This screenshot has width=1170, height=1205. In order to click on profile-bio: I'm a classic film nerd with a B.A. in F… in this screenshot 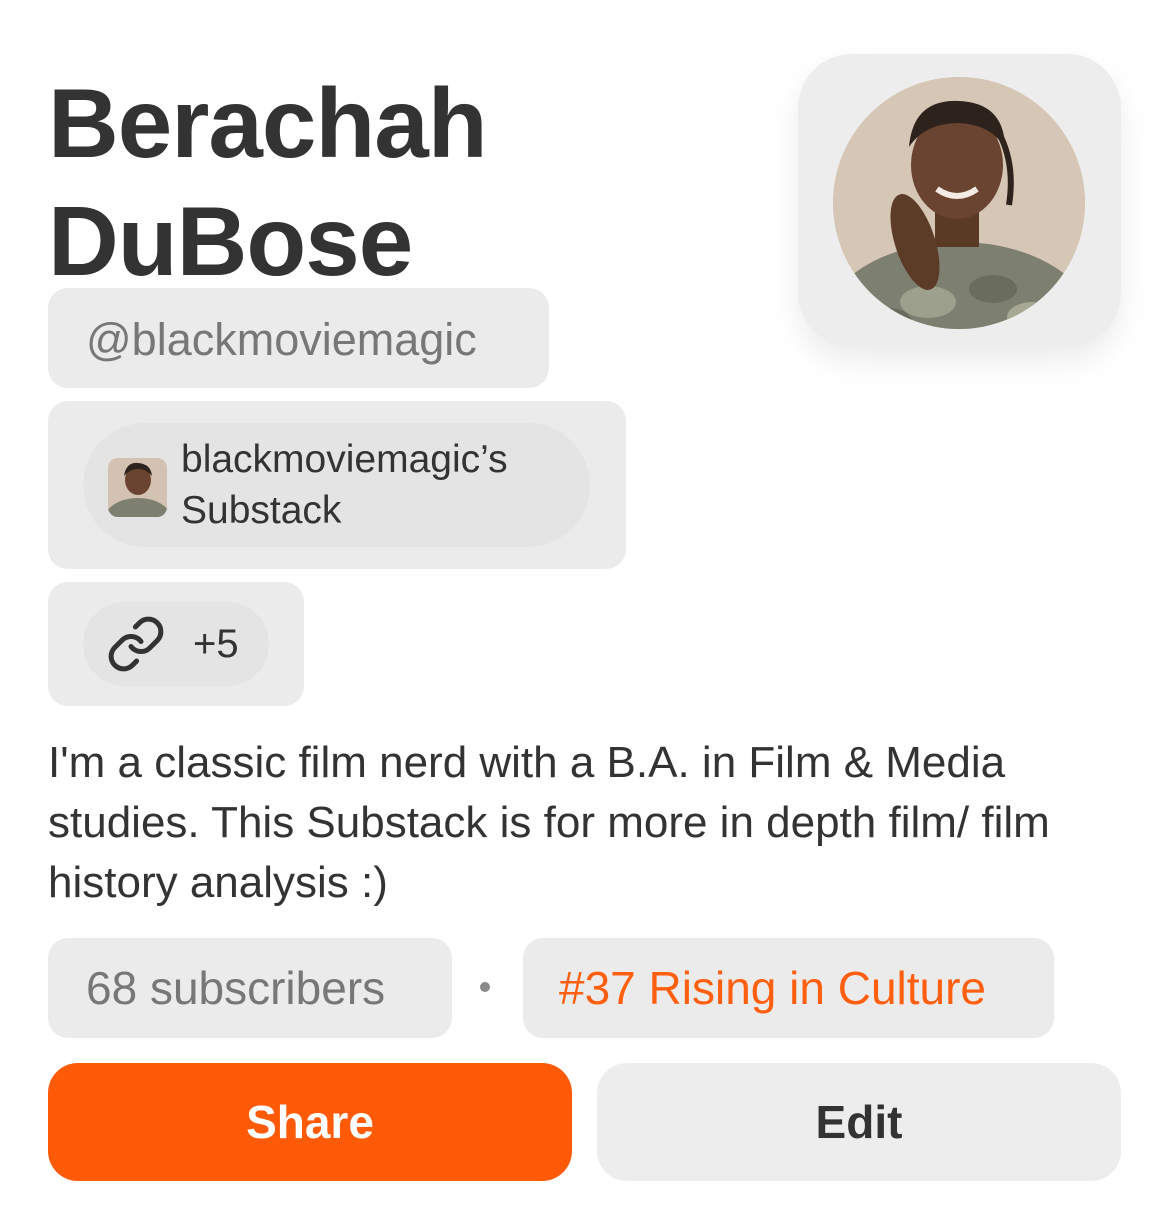, I will do `click(549, 822)`.